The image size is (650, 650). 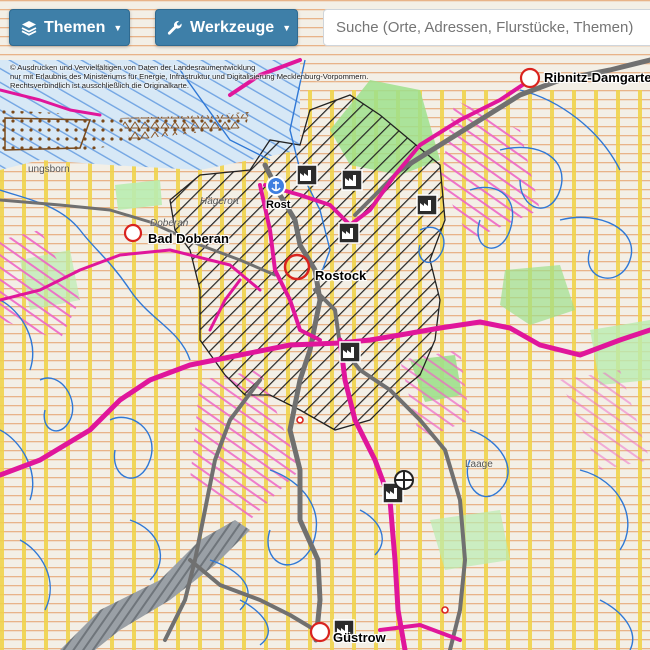 I want to click on search-input, so click(x=486, y=27).